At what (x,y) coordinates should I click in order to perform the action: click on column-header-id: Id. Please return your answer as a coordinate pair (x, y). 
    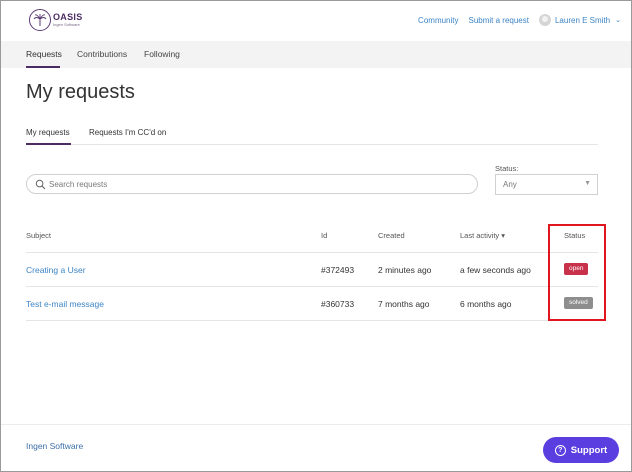
    Looking at the image, I should click on (324, 235).